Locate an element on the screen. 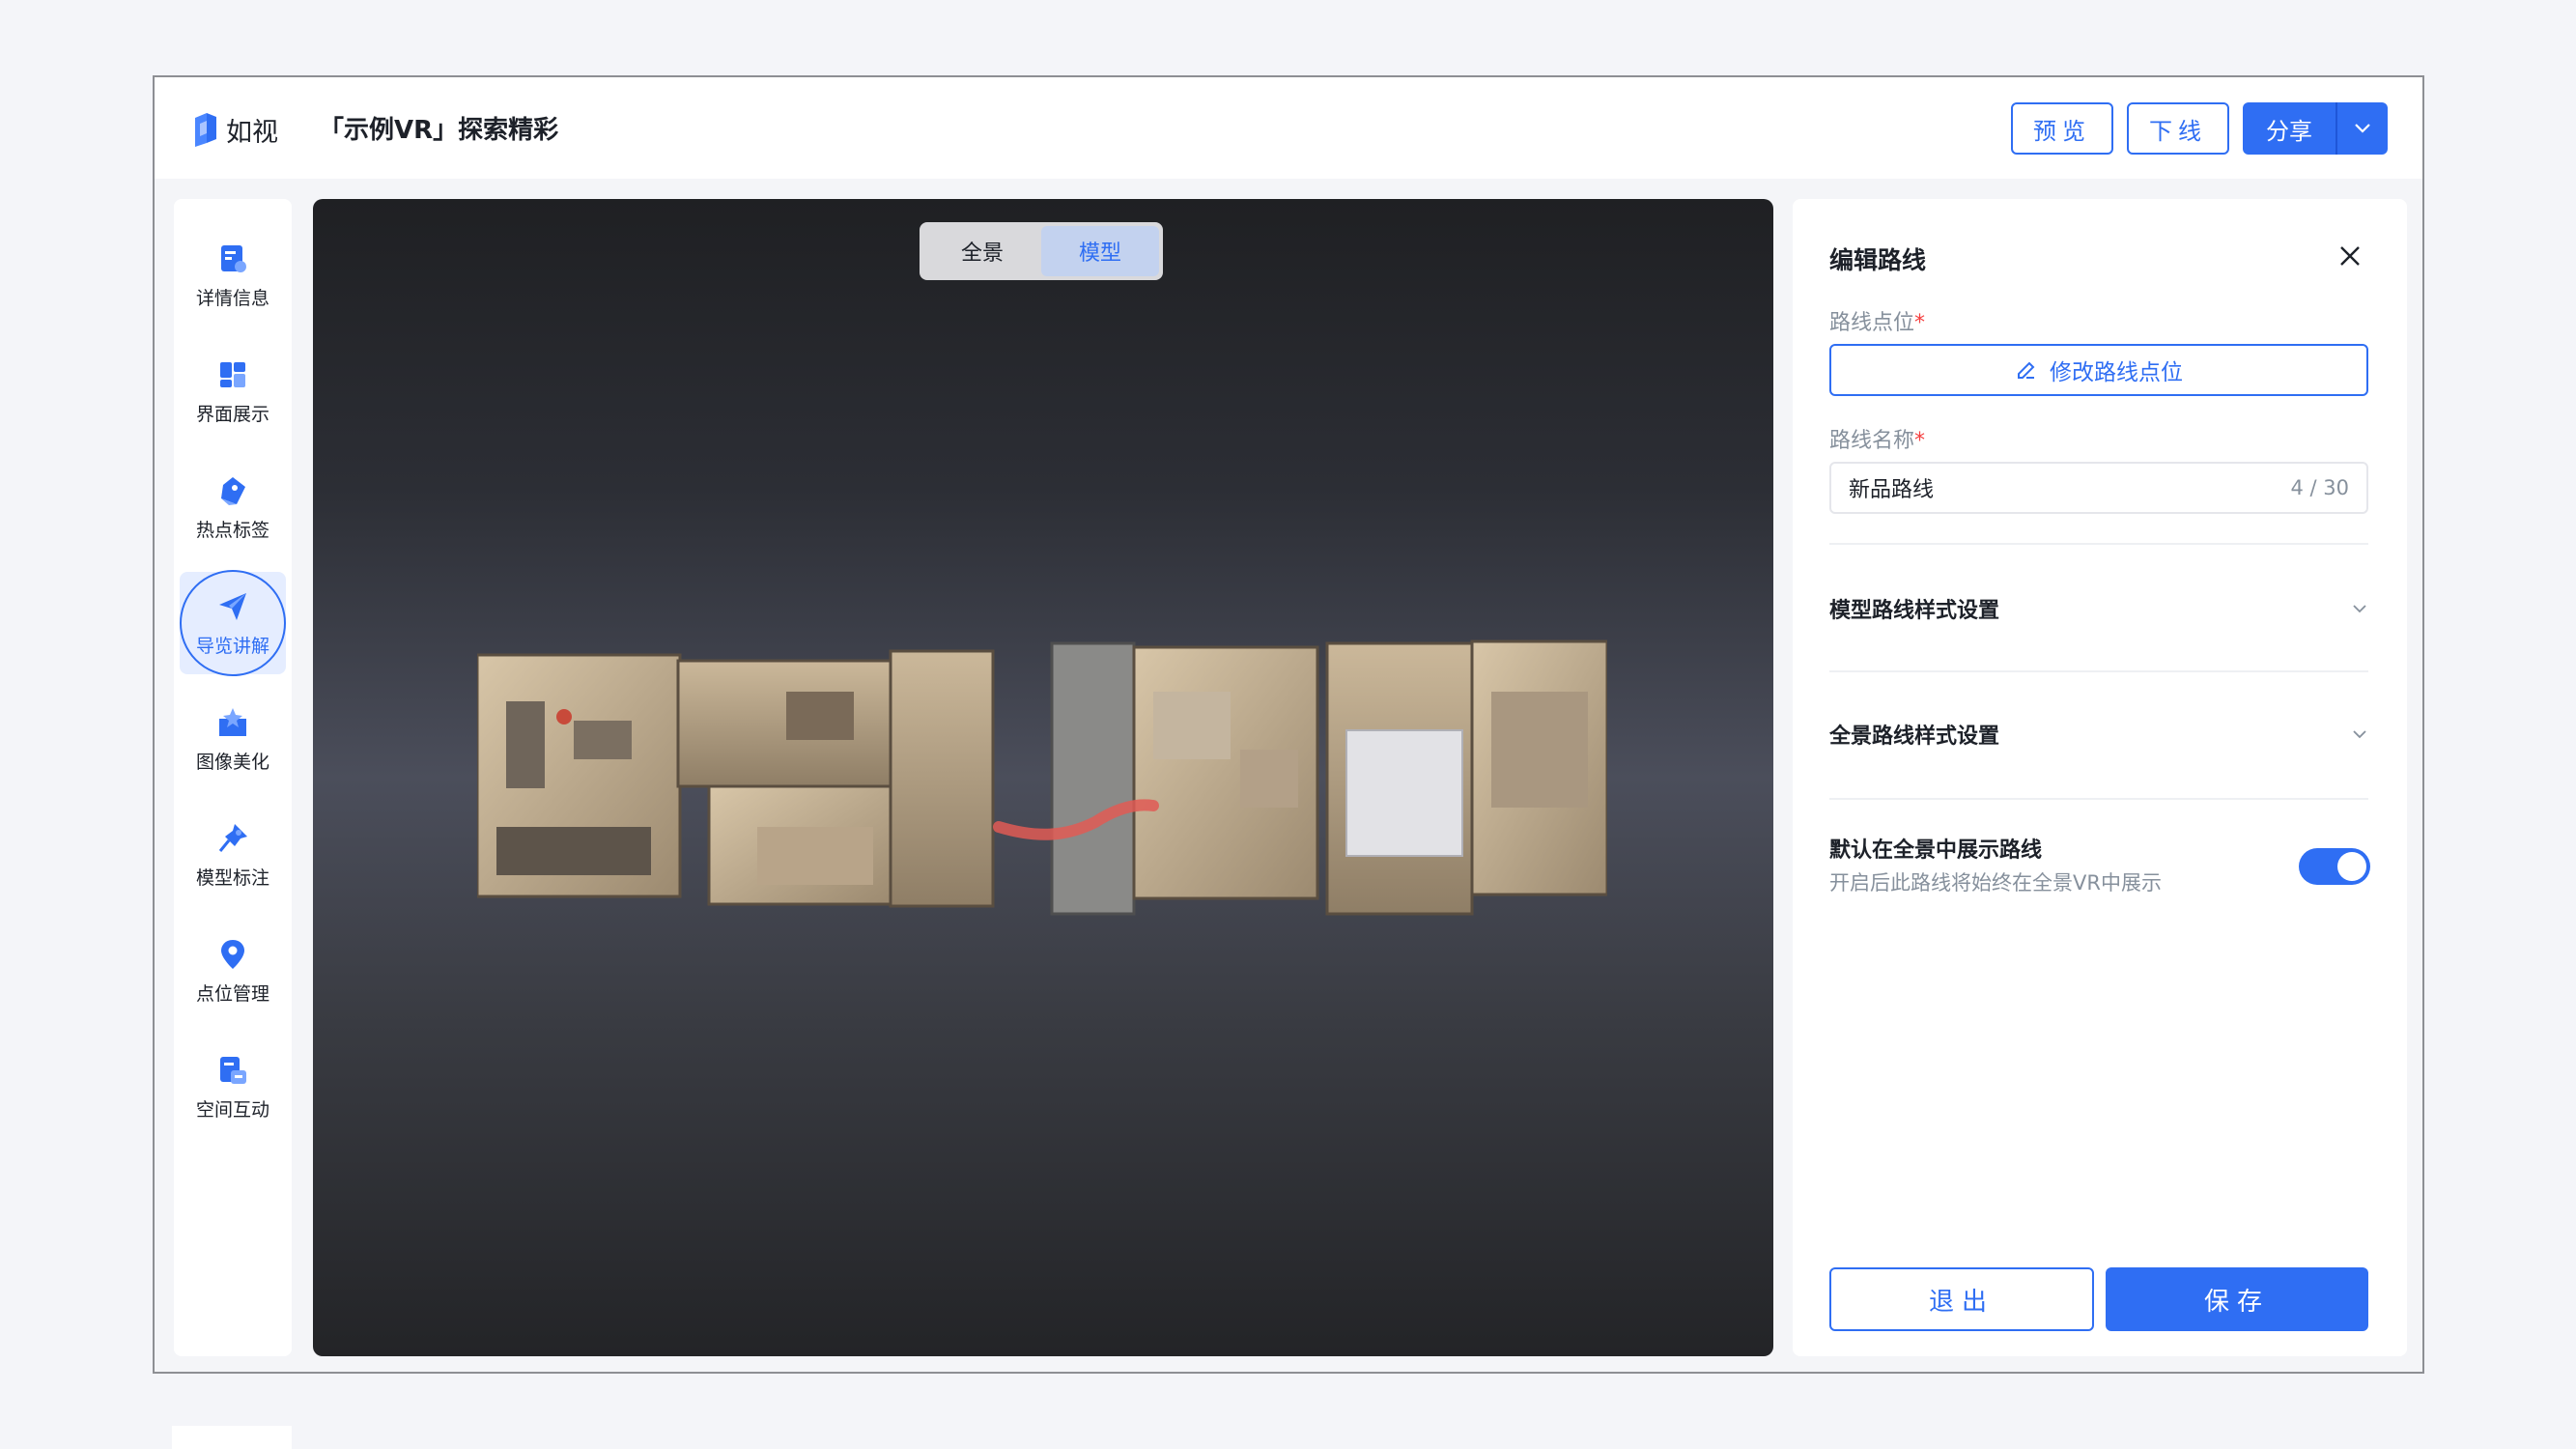 The height and width of the screenshot is (1449, 2576). save-button: 保存 is located at coordinates (2237, 1299).